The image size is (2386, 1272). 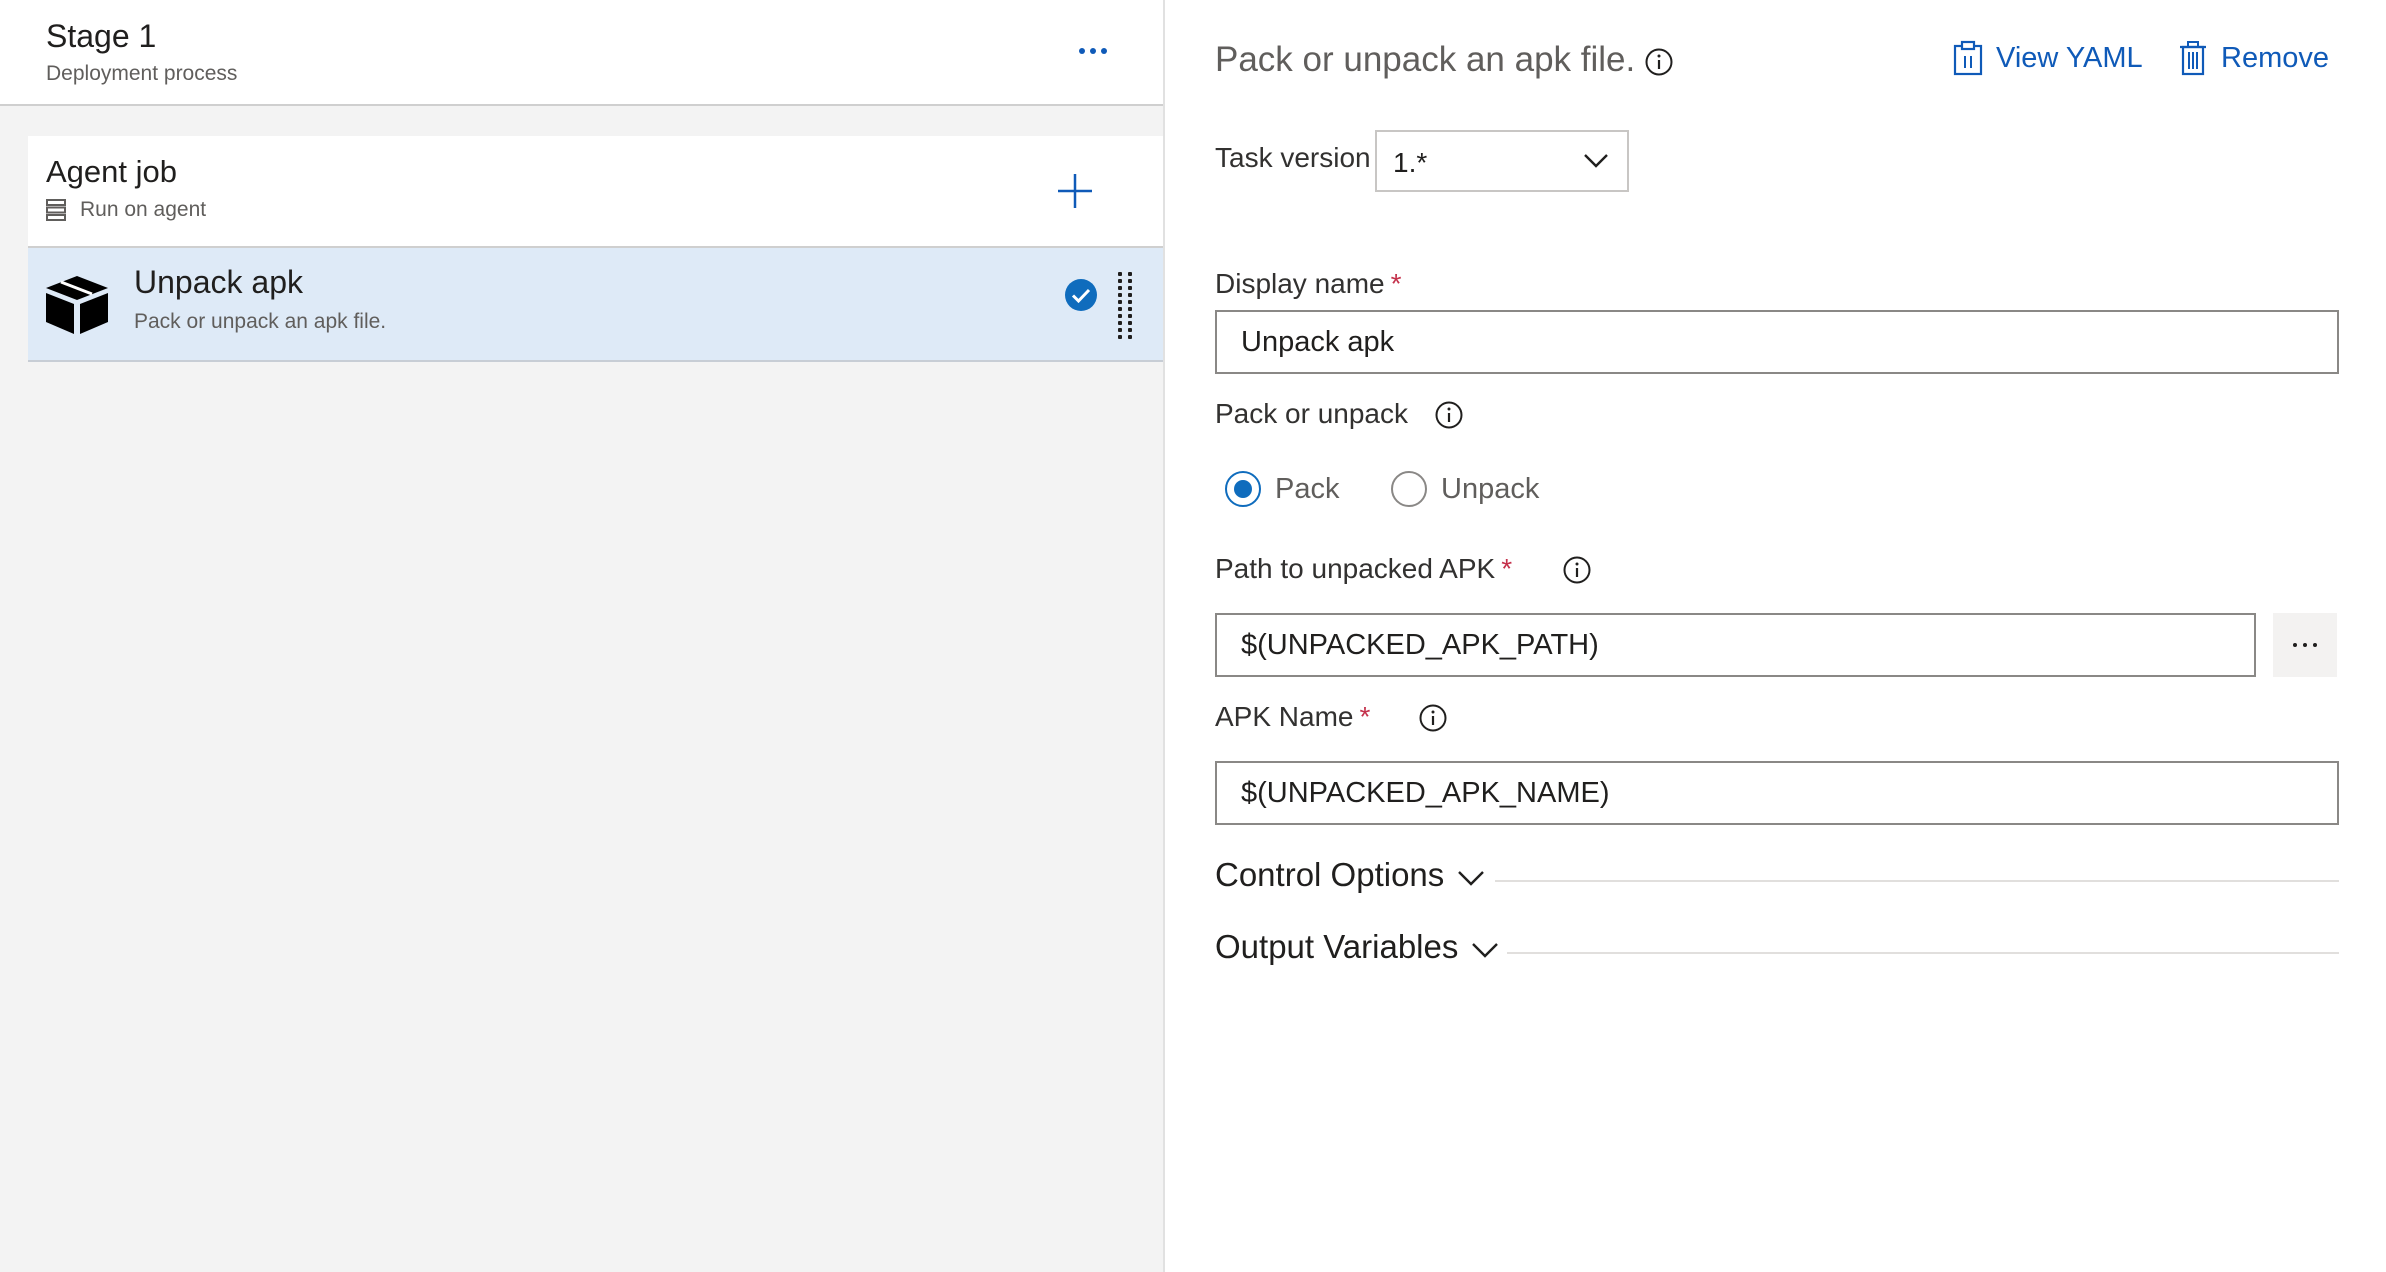 What do you see at coordinates (1410, 162) in the screenshot?
I see `task-version-value: 1.*` at bounding box center [1410, 162].